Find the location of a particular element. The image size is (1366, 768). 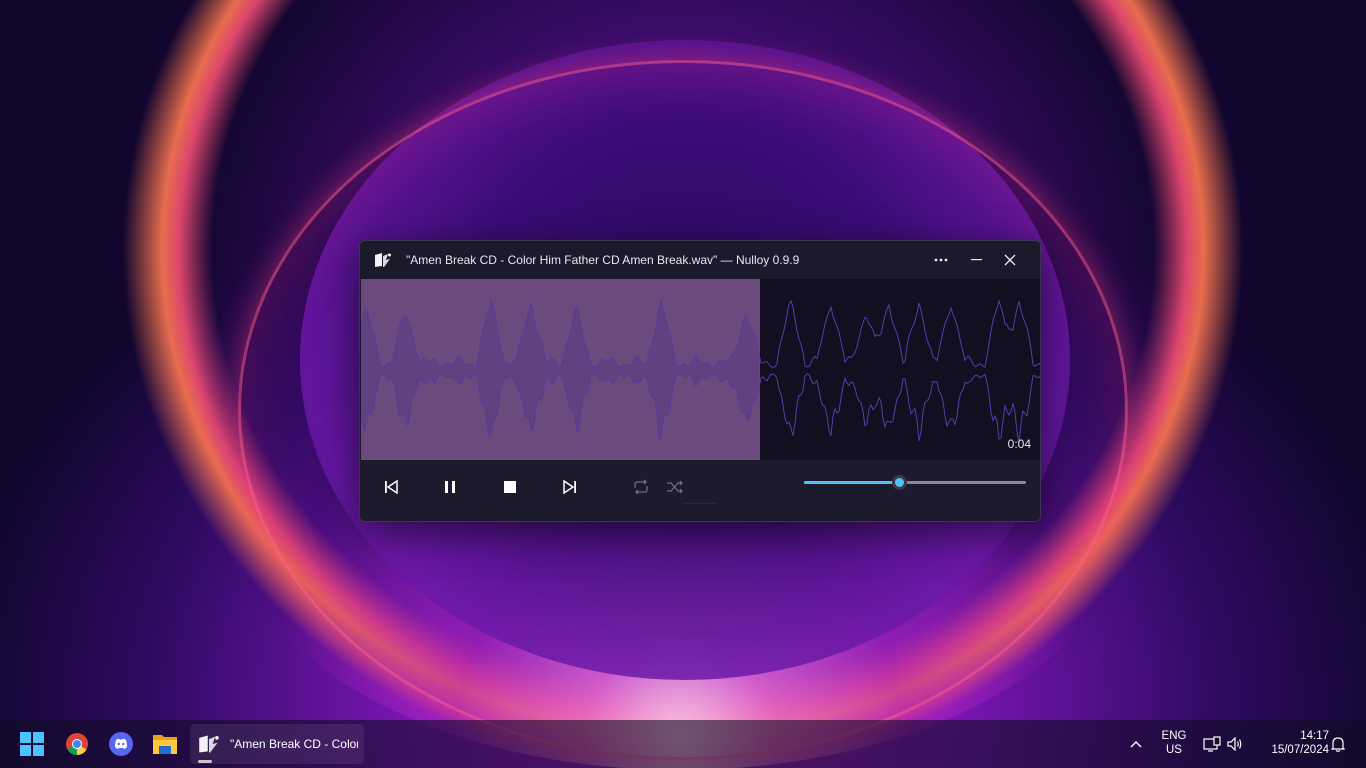

file-explorer-taskbar-button is located at coordinates (165, 744).